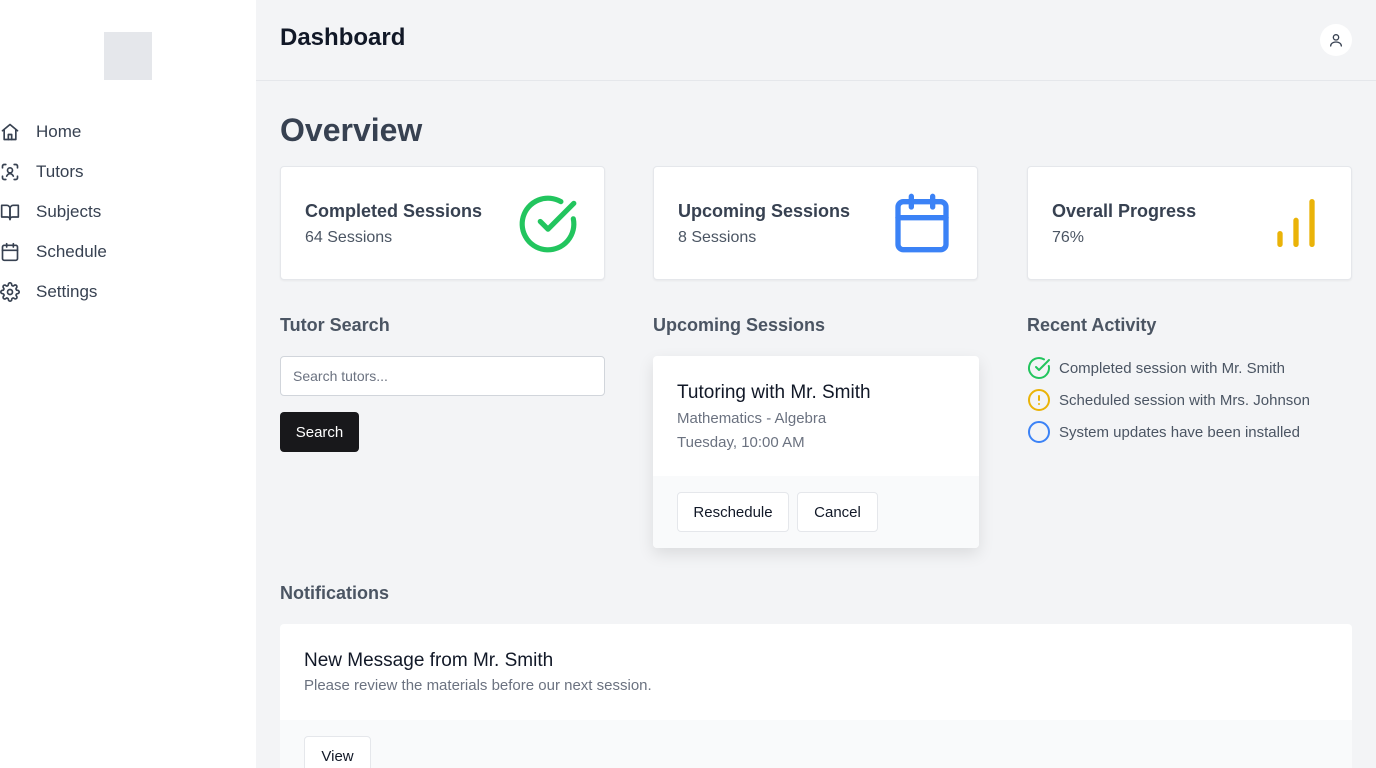 Image resolution: width=1376 pixels, height=768 pixels. I want to click on sidebar-item-label: Home, so click(59, 131).